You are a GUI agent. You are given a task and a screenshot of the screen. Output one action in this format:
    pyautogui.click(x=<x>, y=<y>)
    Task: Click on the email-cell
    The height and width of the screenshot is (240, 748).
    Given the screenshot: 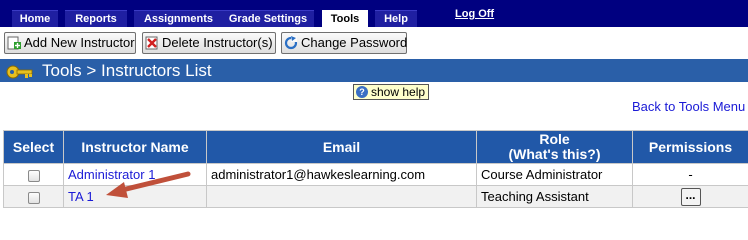 What is the action you would take?
    pyautogui.click(x=341, y=196)
    